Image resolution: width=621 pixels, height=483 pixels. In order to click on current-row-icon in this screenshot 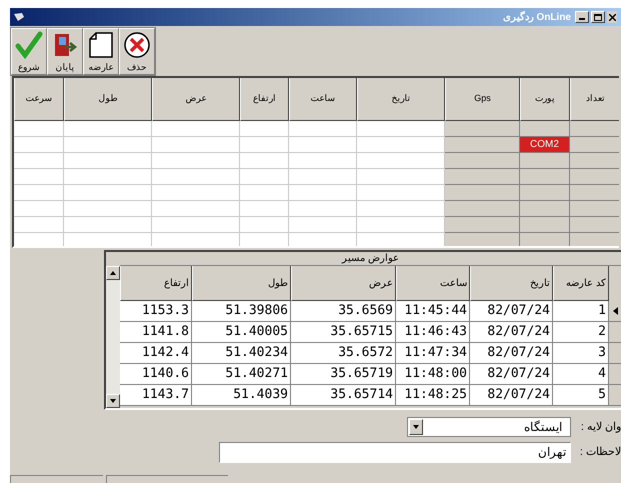, I will do `click(615, 311)`.